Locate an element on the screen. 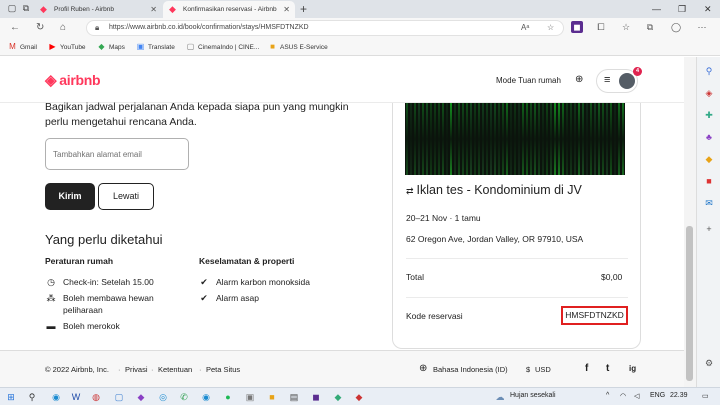 This screenshot has height=405, width=720. skip-button: Lewati is located at coordinates (126, 196).